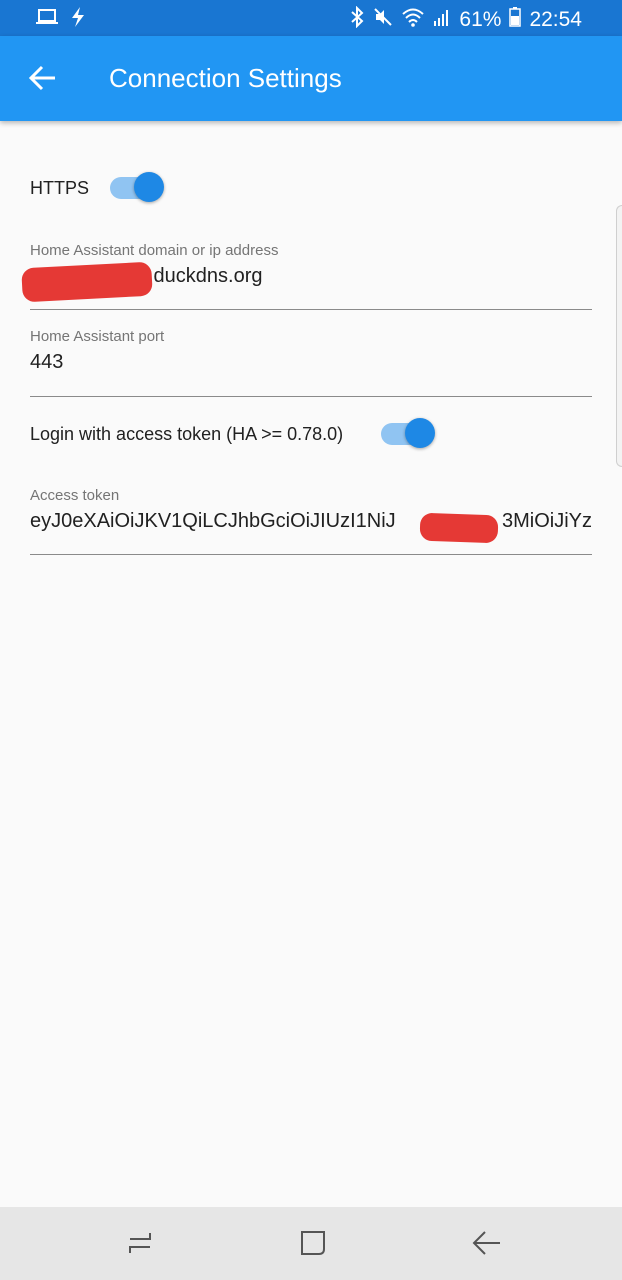 The image size is (622, 1280). I want to click on back-icon, so click(486, 1248).